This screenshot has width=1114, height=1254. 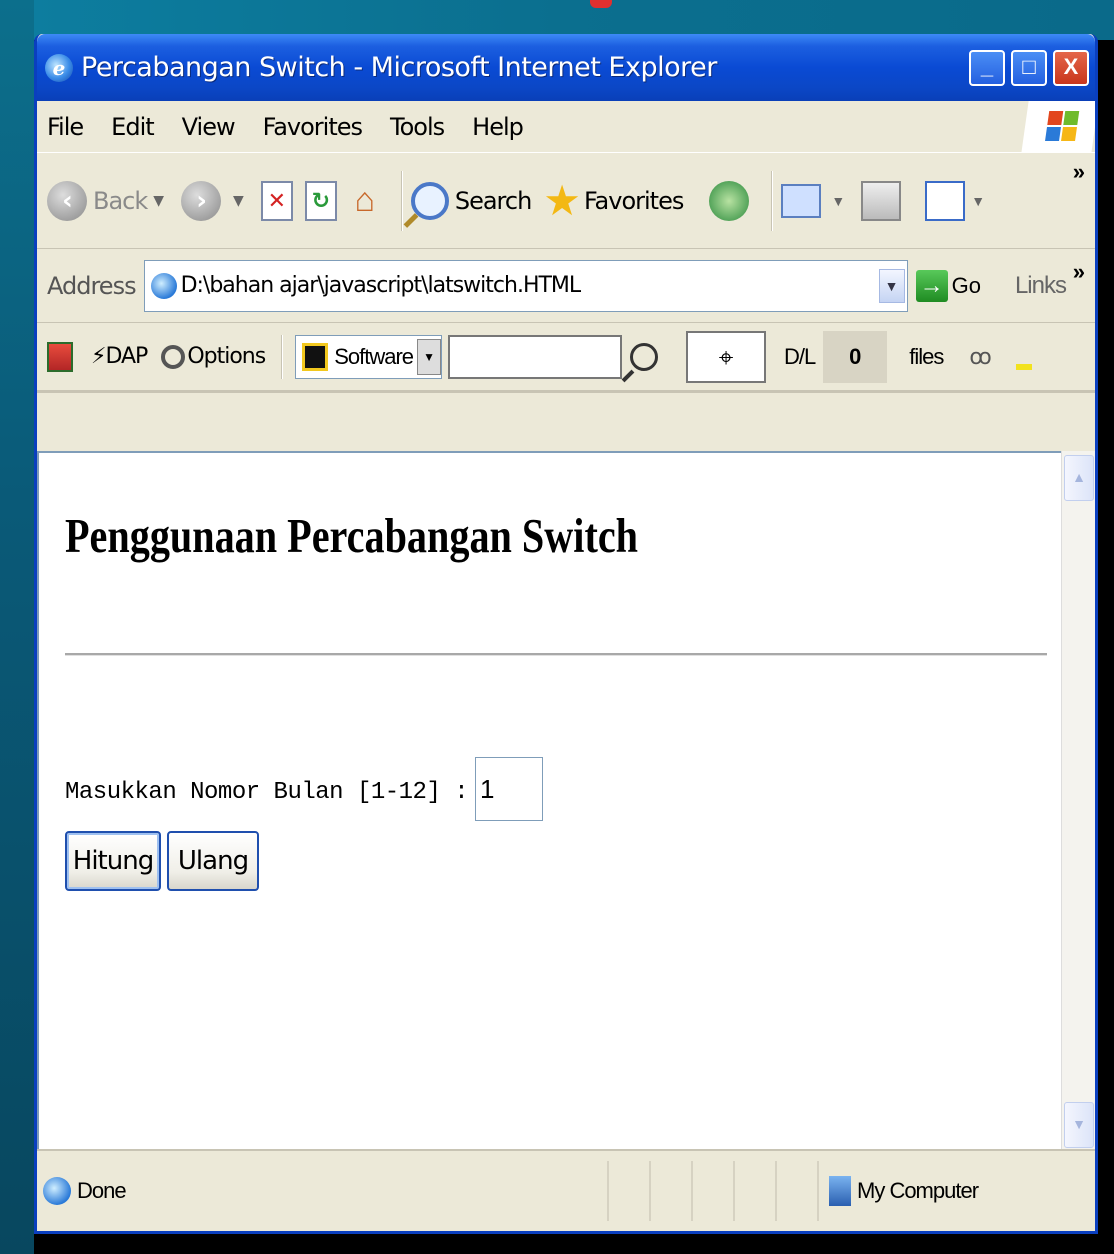 I want to click on edit-icon, so click(x=945, y=200).